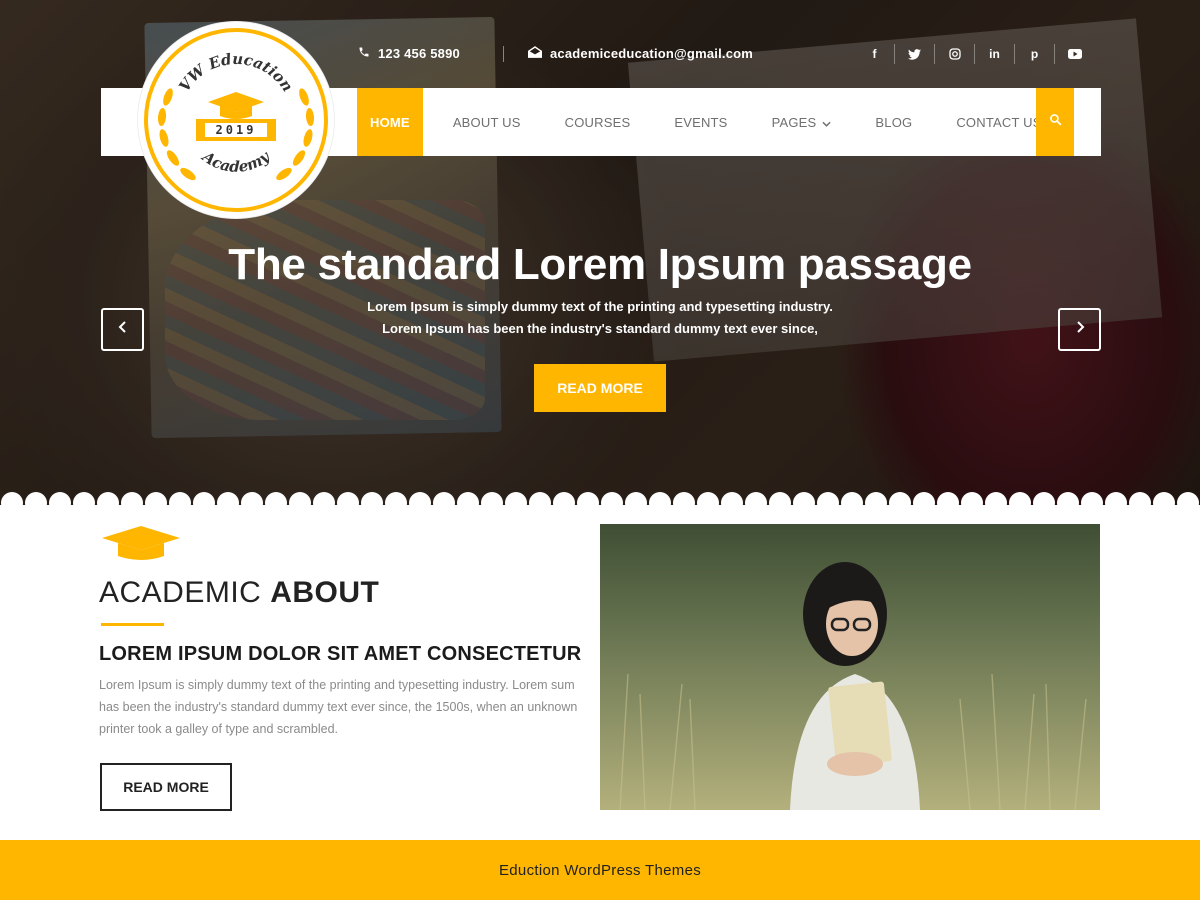 The width and height of the screenshot is (1200, 900). Describe the element at coordinates (325, 592) in the screenshot. I see `about-heading-bold: ABOUT` at that location.